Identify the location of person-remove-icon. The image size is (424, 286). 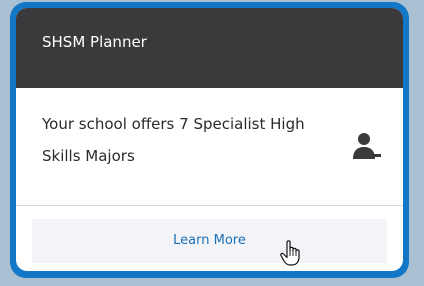
(367, 146).